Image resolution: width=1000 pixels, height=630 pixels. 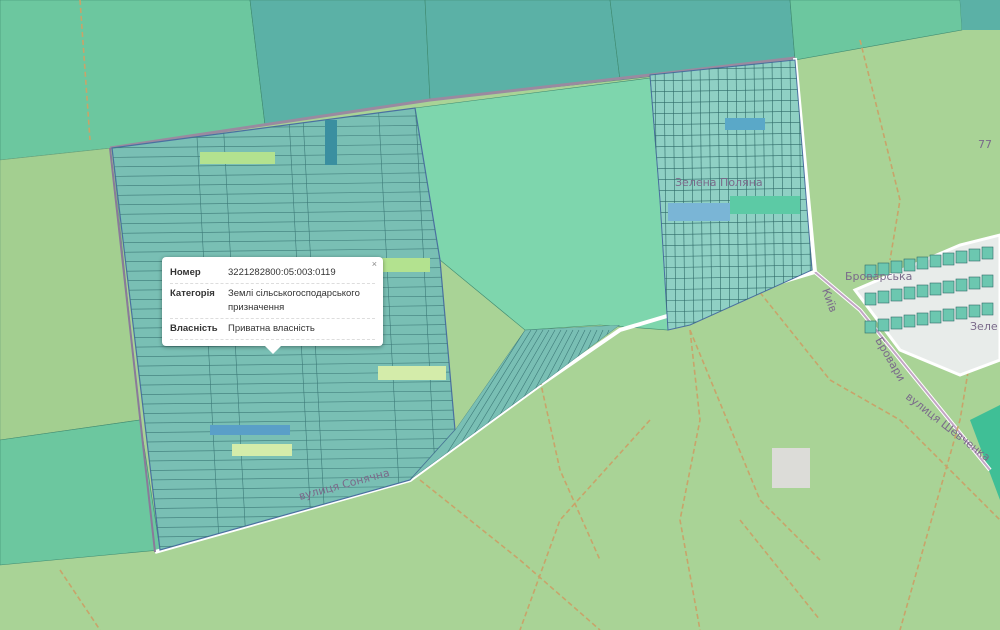 I want to click on parcels-village, so click(x=926, y=305).